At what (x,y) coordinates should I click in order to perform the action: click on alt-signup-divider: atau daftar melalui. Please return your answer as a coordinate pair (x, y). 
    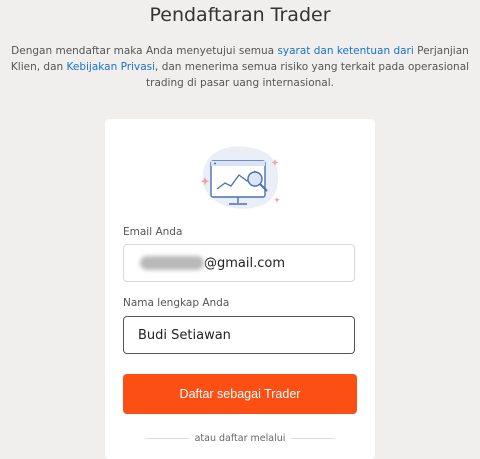
    Looking at the image, I should click on (240, 438).